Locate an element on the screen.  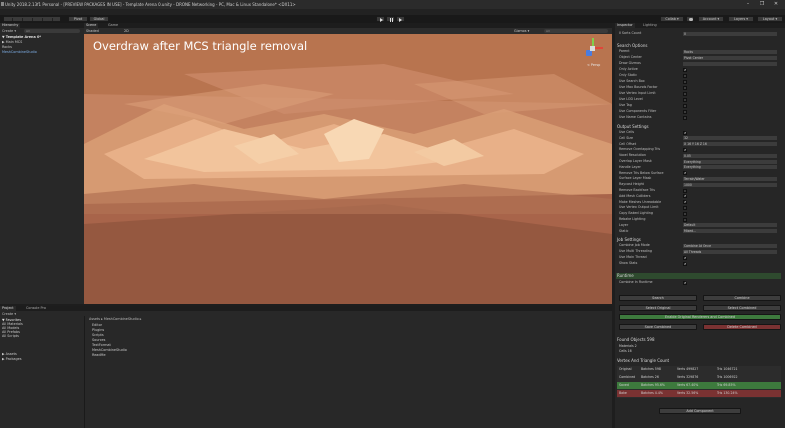
minimize-button: – is located at coordinates (748, 4).